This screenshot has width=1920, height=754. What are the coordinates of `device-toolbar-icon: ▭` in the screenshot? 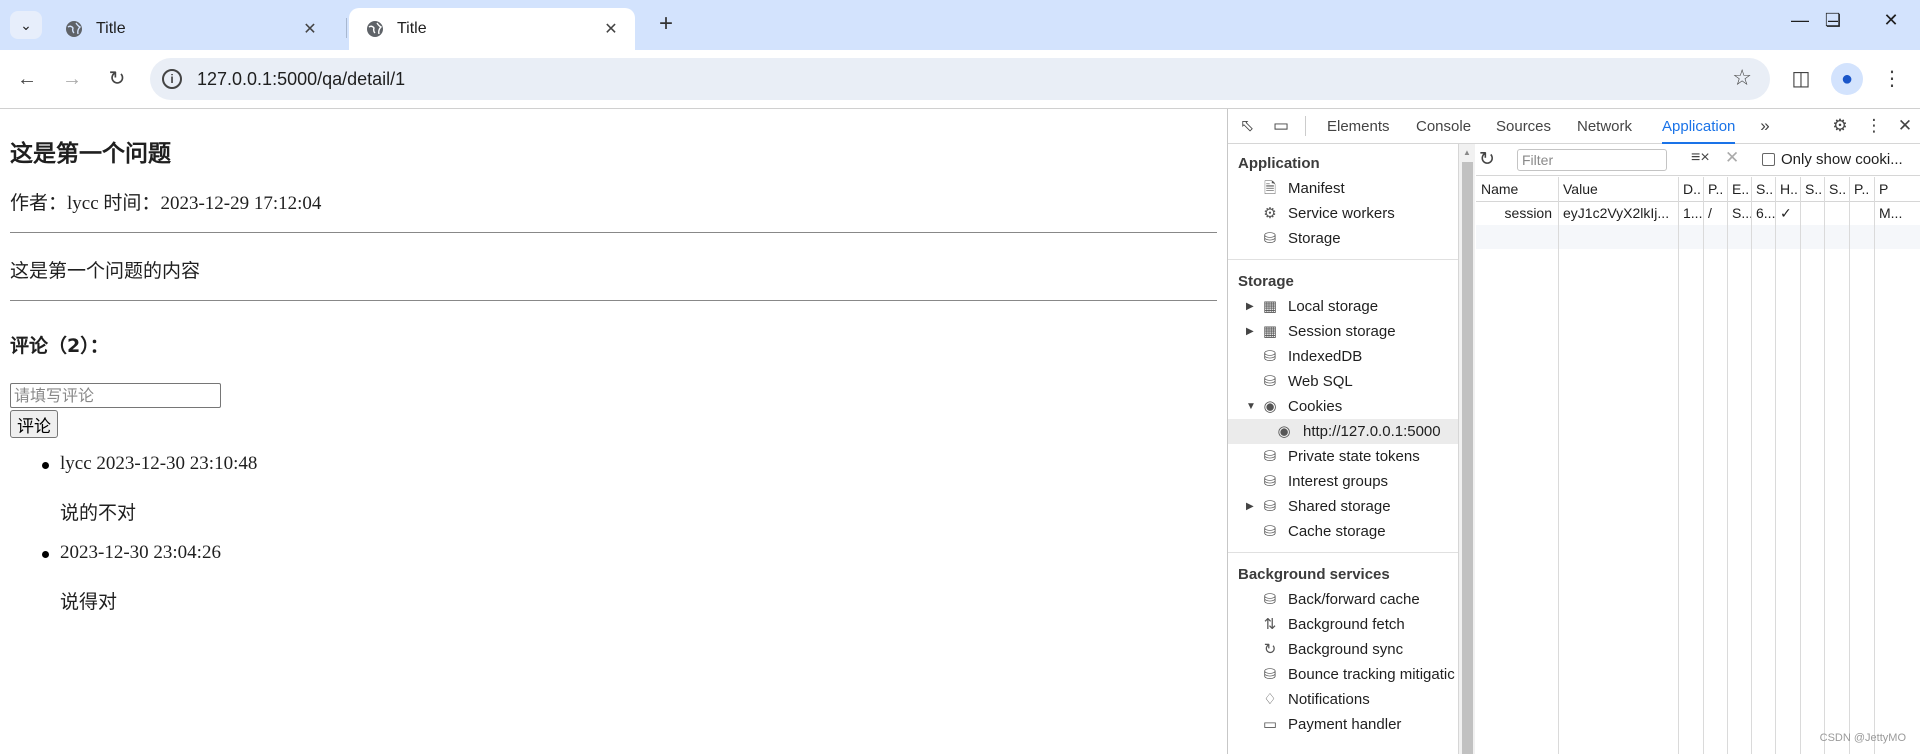 It's located at (1281, 126).